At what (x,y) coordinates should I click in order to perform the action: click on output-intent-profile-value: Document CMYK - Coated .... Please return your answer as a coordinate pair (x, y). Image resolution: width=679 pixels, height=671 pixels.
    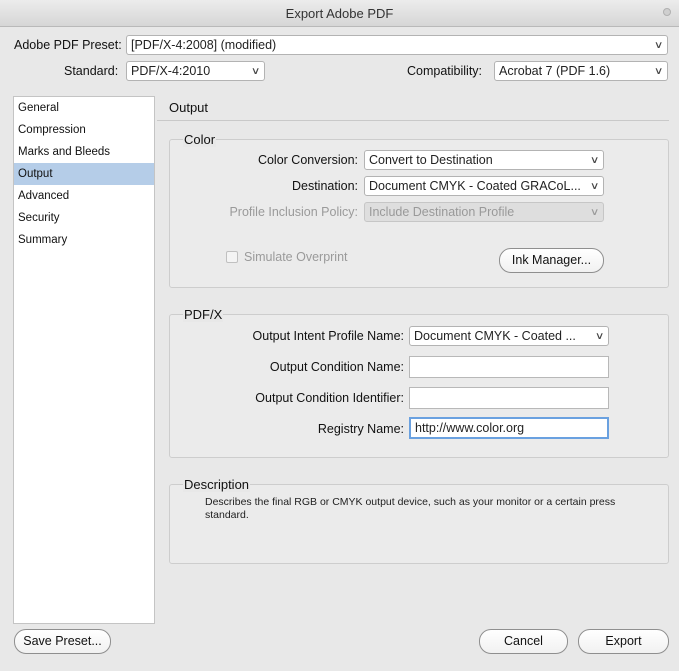
    Looking at the image, I should click on (495, 336).